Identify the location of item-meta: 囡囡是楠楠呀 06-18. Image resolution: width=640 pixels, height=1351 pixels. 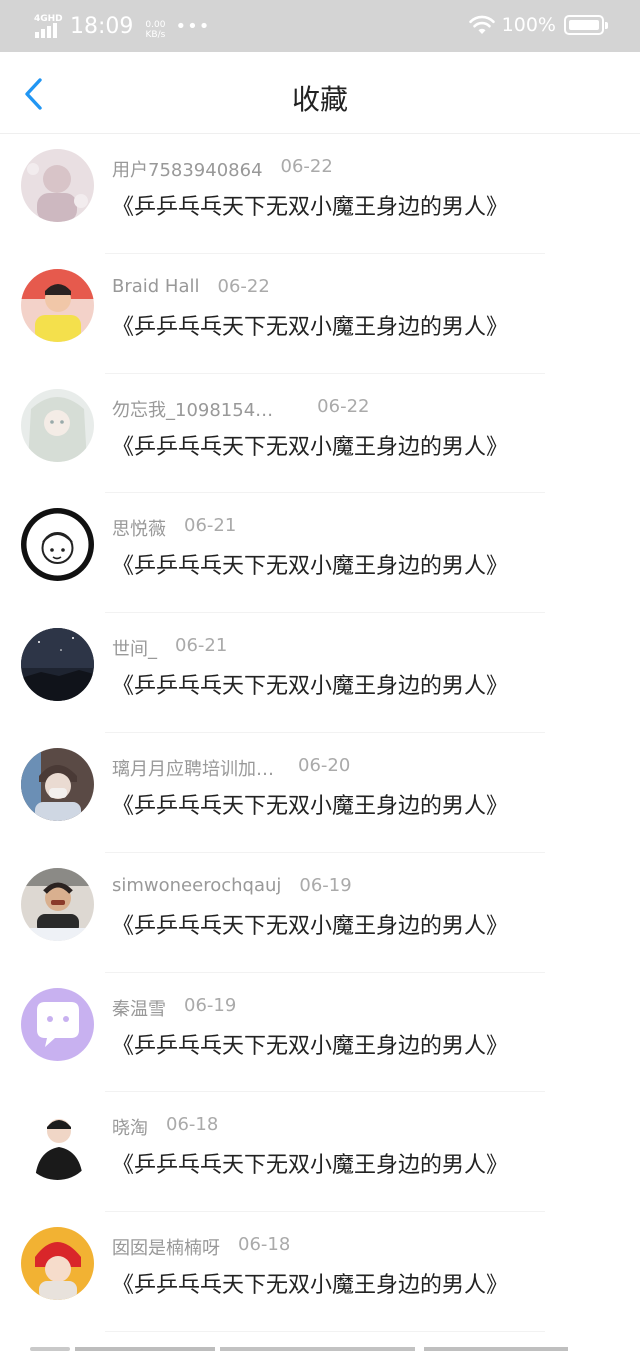
(201, 1247).